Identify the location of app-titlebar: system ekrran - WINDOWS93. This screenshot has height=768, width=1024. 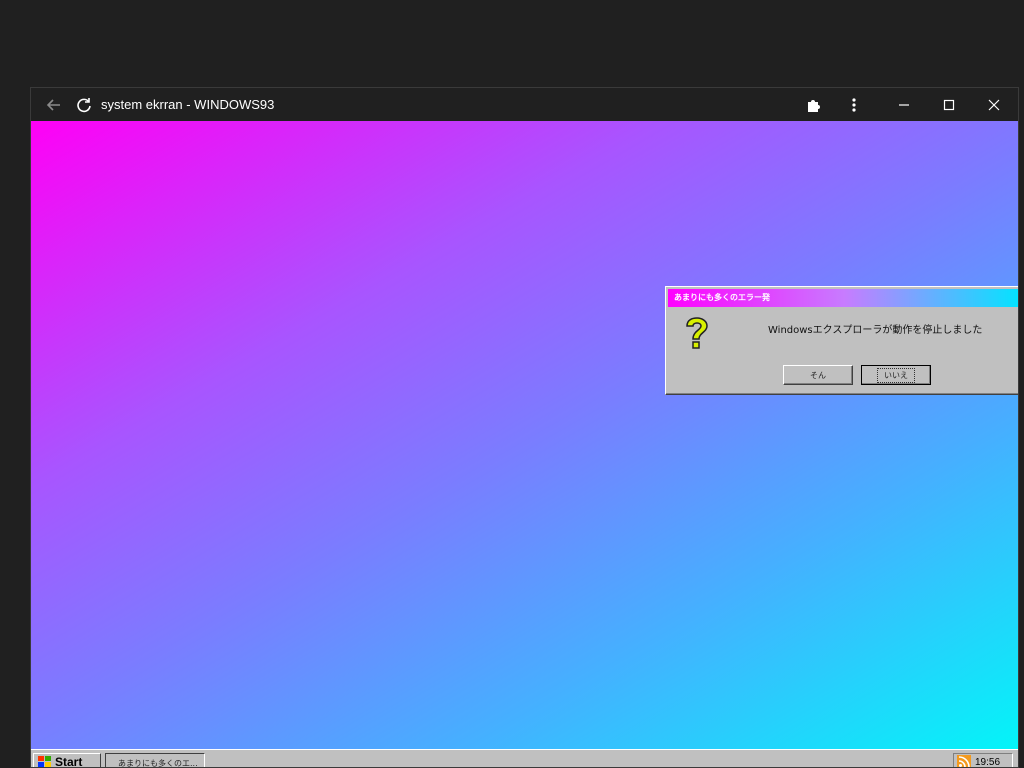
(524, 104).